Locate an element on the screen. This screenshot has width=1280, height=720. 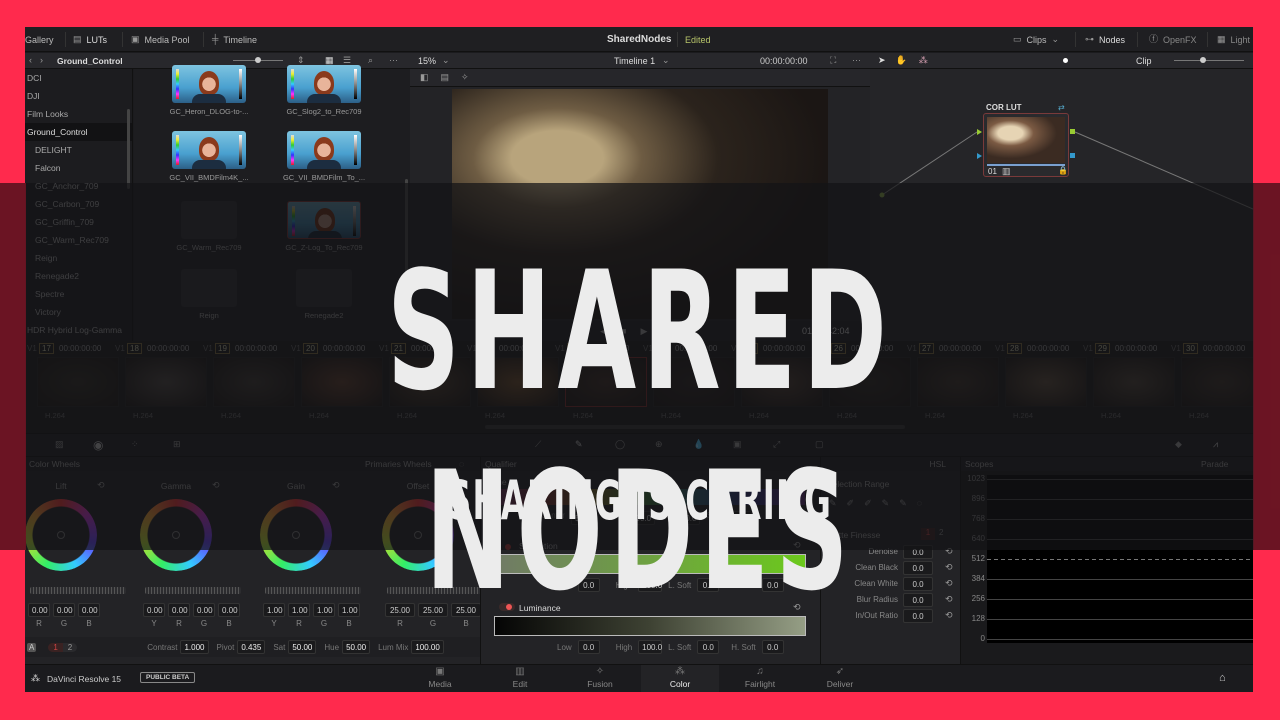
folder-item: Film Looks is located at coordinates (78, 114).